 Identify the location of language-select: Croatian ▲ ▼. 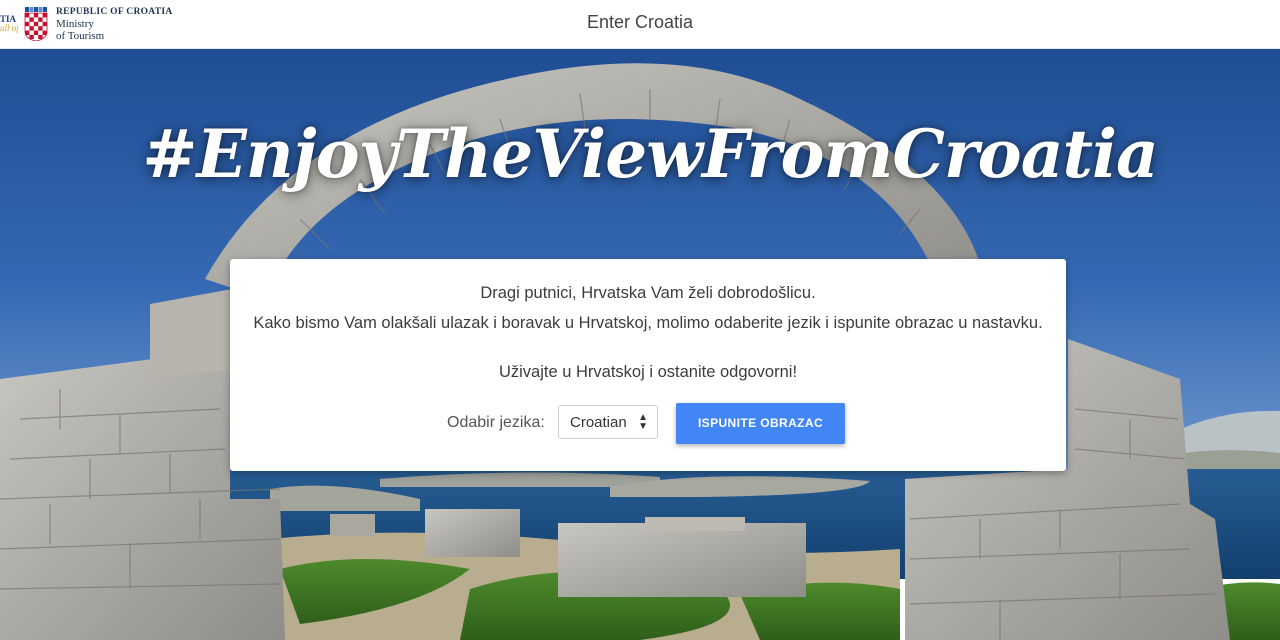
(608, 422).